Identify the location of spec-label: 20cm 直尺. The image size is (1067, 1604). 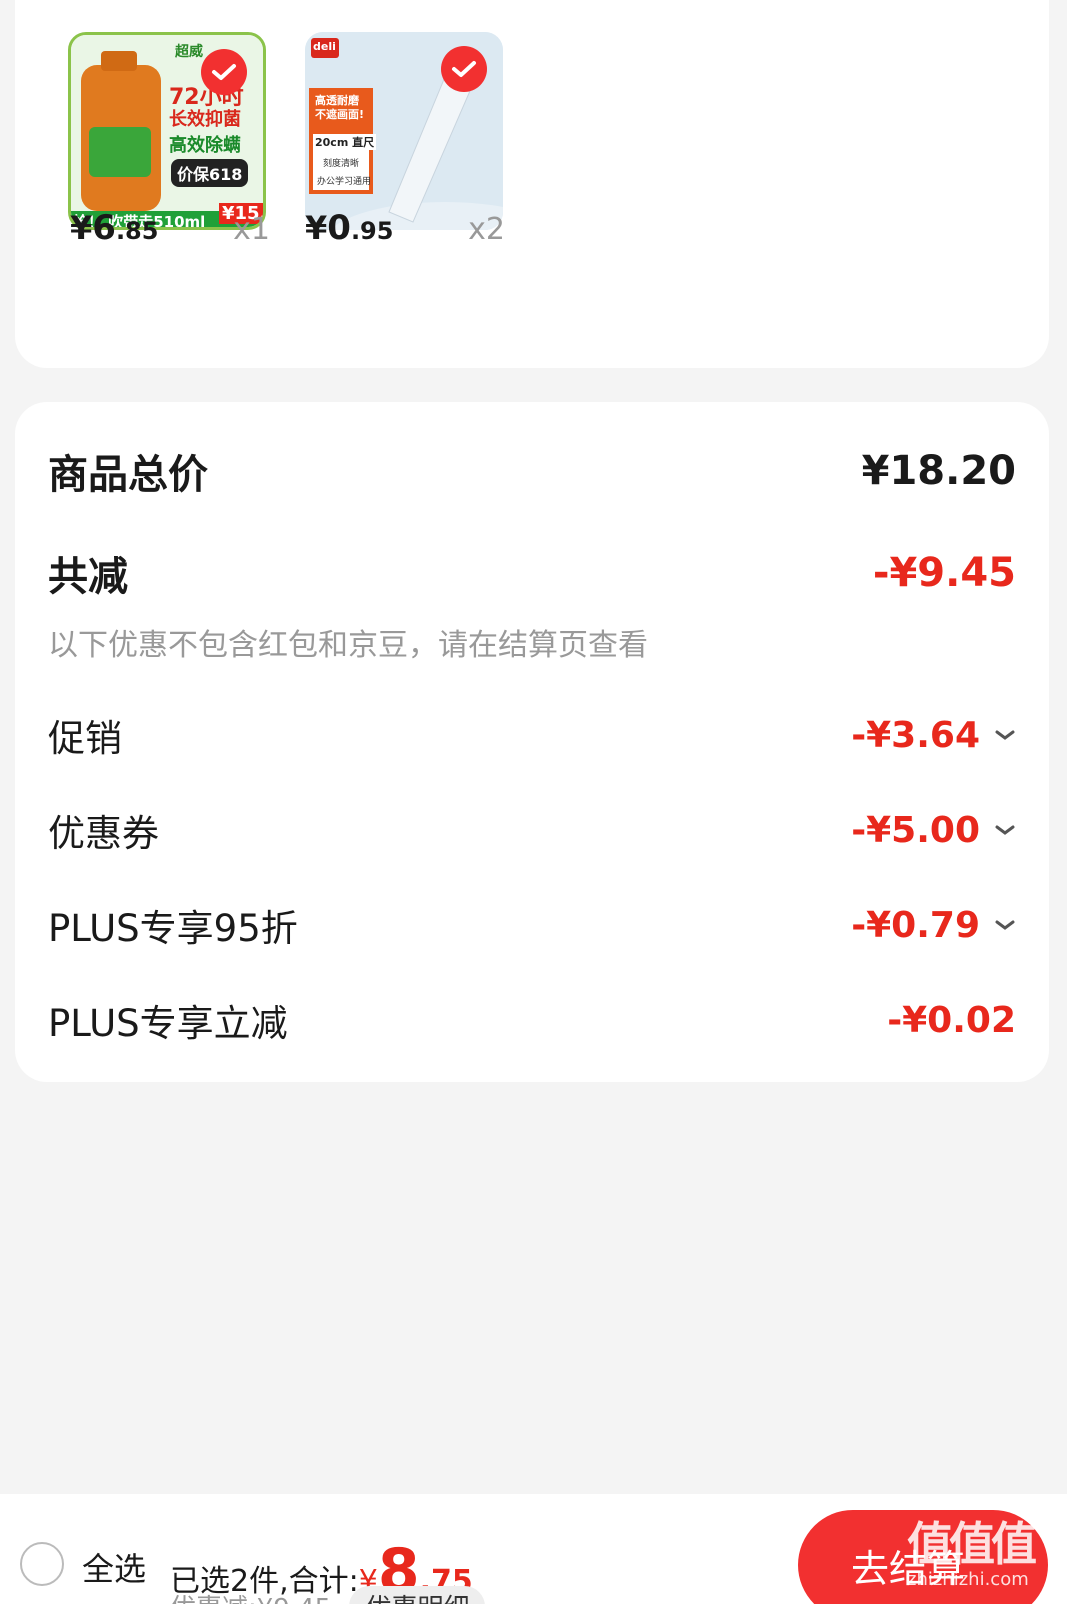
(345, 142).